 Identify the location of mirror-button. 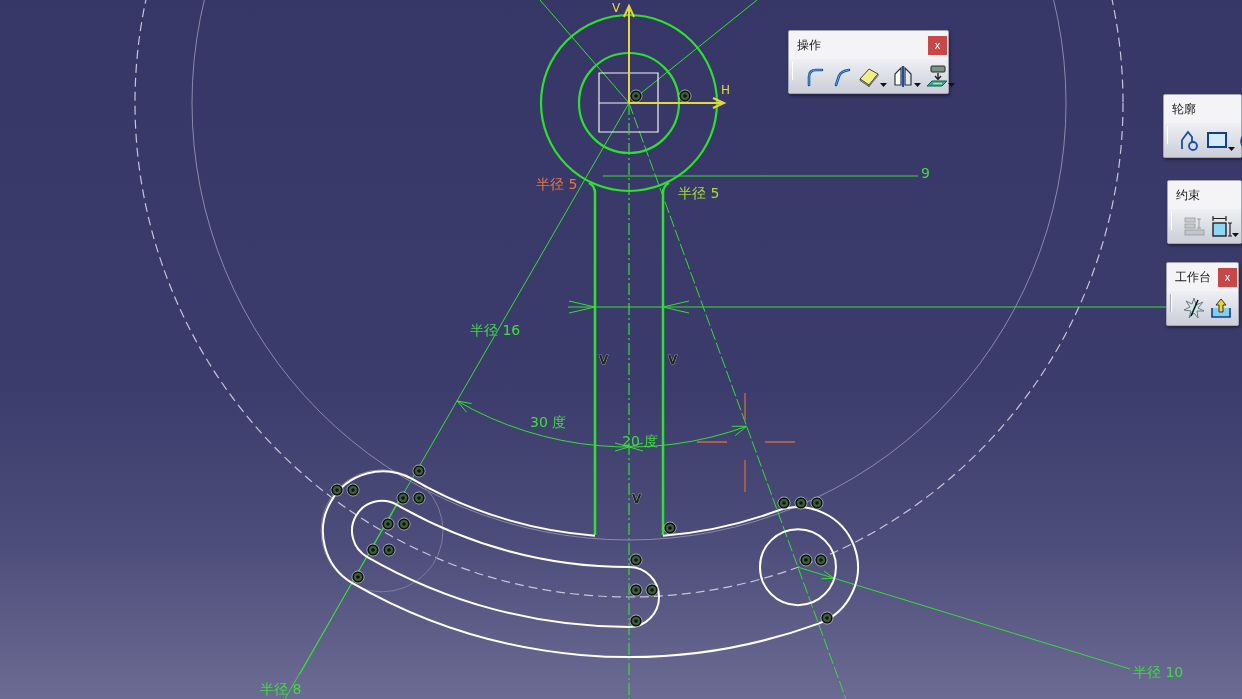
(906, 76).